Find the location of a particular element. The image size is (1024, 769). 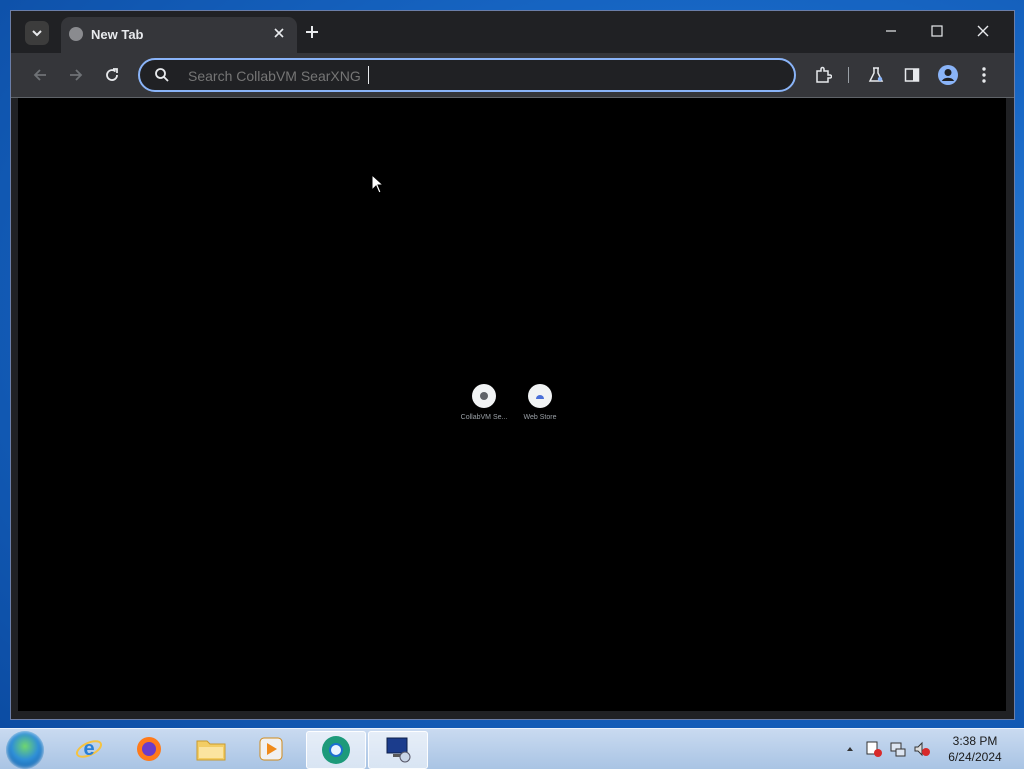

side-panel-button is located at coordinates (912, 75).